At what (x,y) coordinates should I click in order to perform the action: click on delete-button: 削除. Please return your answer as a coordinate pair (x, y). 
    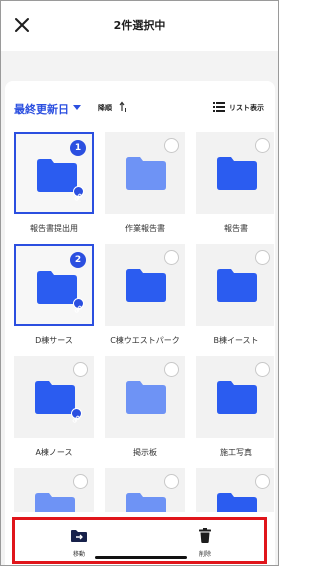
    Looking at the image, I should click on (205, 543).